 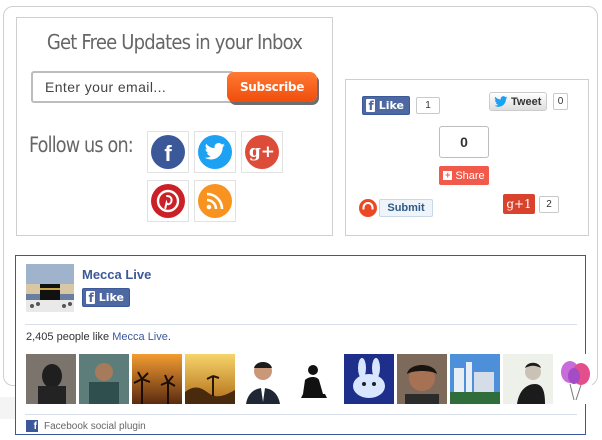 I want to click on plugin-footer-label: Facebook social plugin, so click(x=95, y=426).